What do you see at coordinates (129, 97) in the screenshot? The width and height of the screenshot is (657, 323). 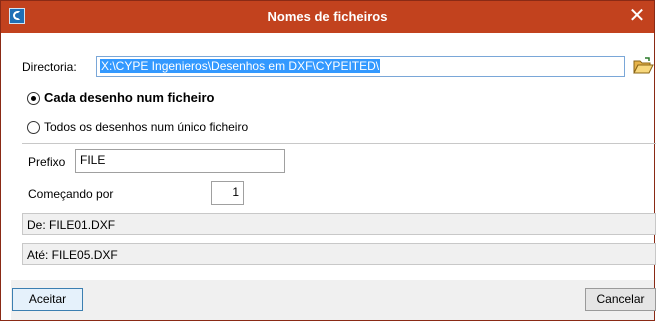 I see `radio-each-file-label: Cada desenho num ficheiro` at bounding box center [129, 97].